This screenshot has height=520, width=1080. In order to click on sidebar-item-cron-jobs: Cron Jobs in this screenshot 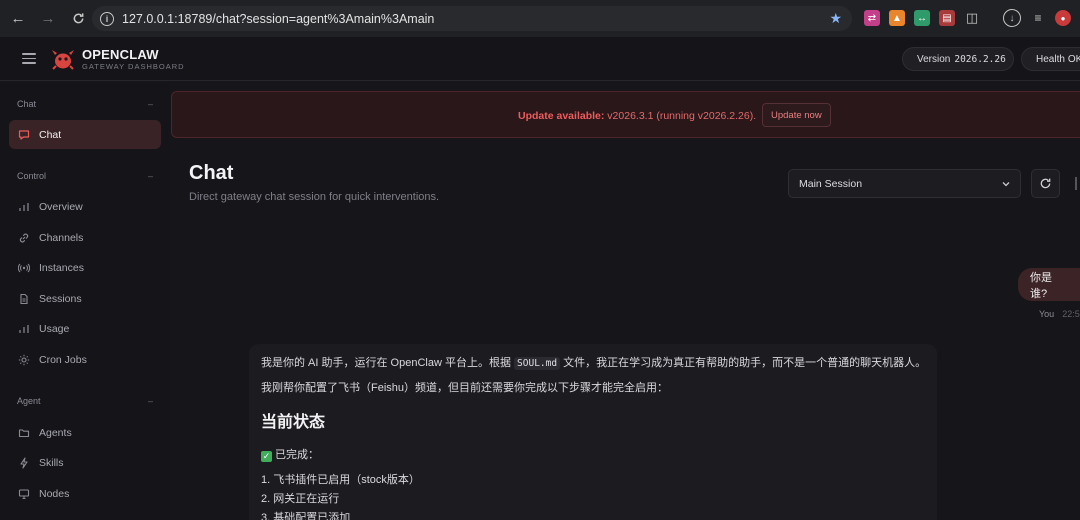, I will do `click(85, 359)`.